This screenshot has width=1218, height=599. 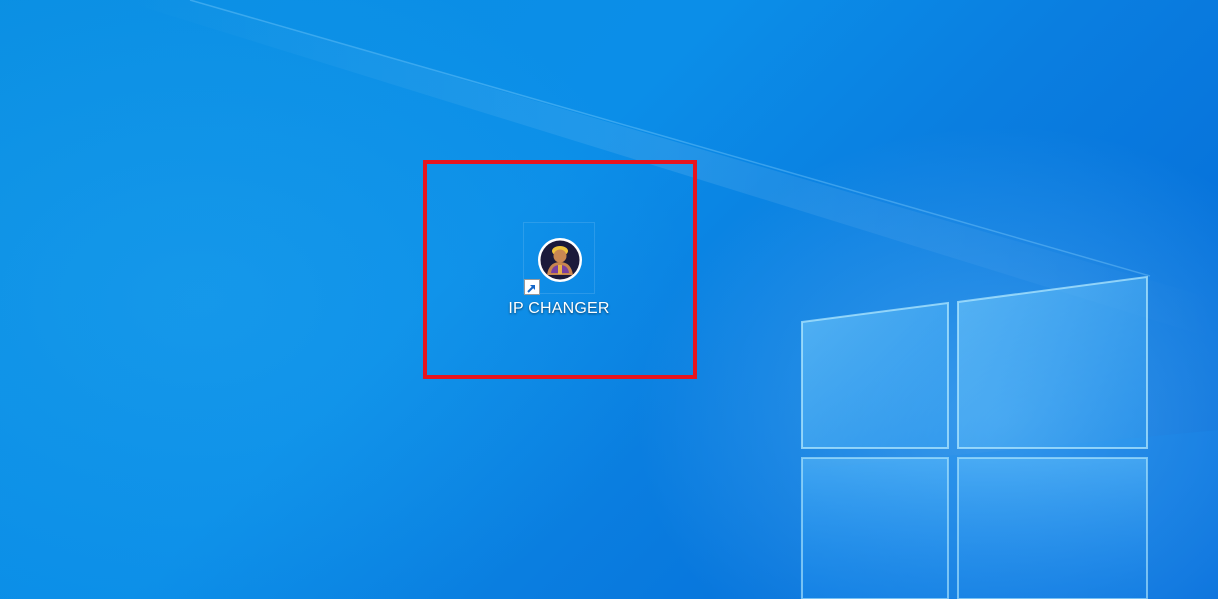 I want to click on desktop-icon-ip-changer: IP CHANGER, so click(x=559, y=274).